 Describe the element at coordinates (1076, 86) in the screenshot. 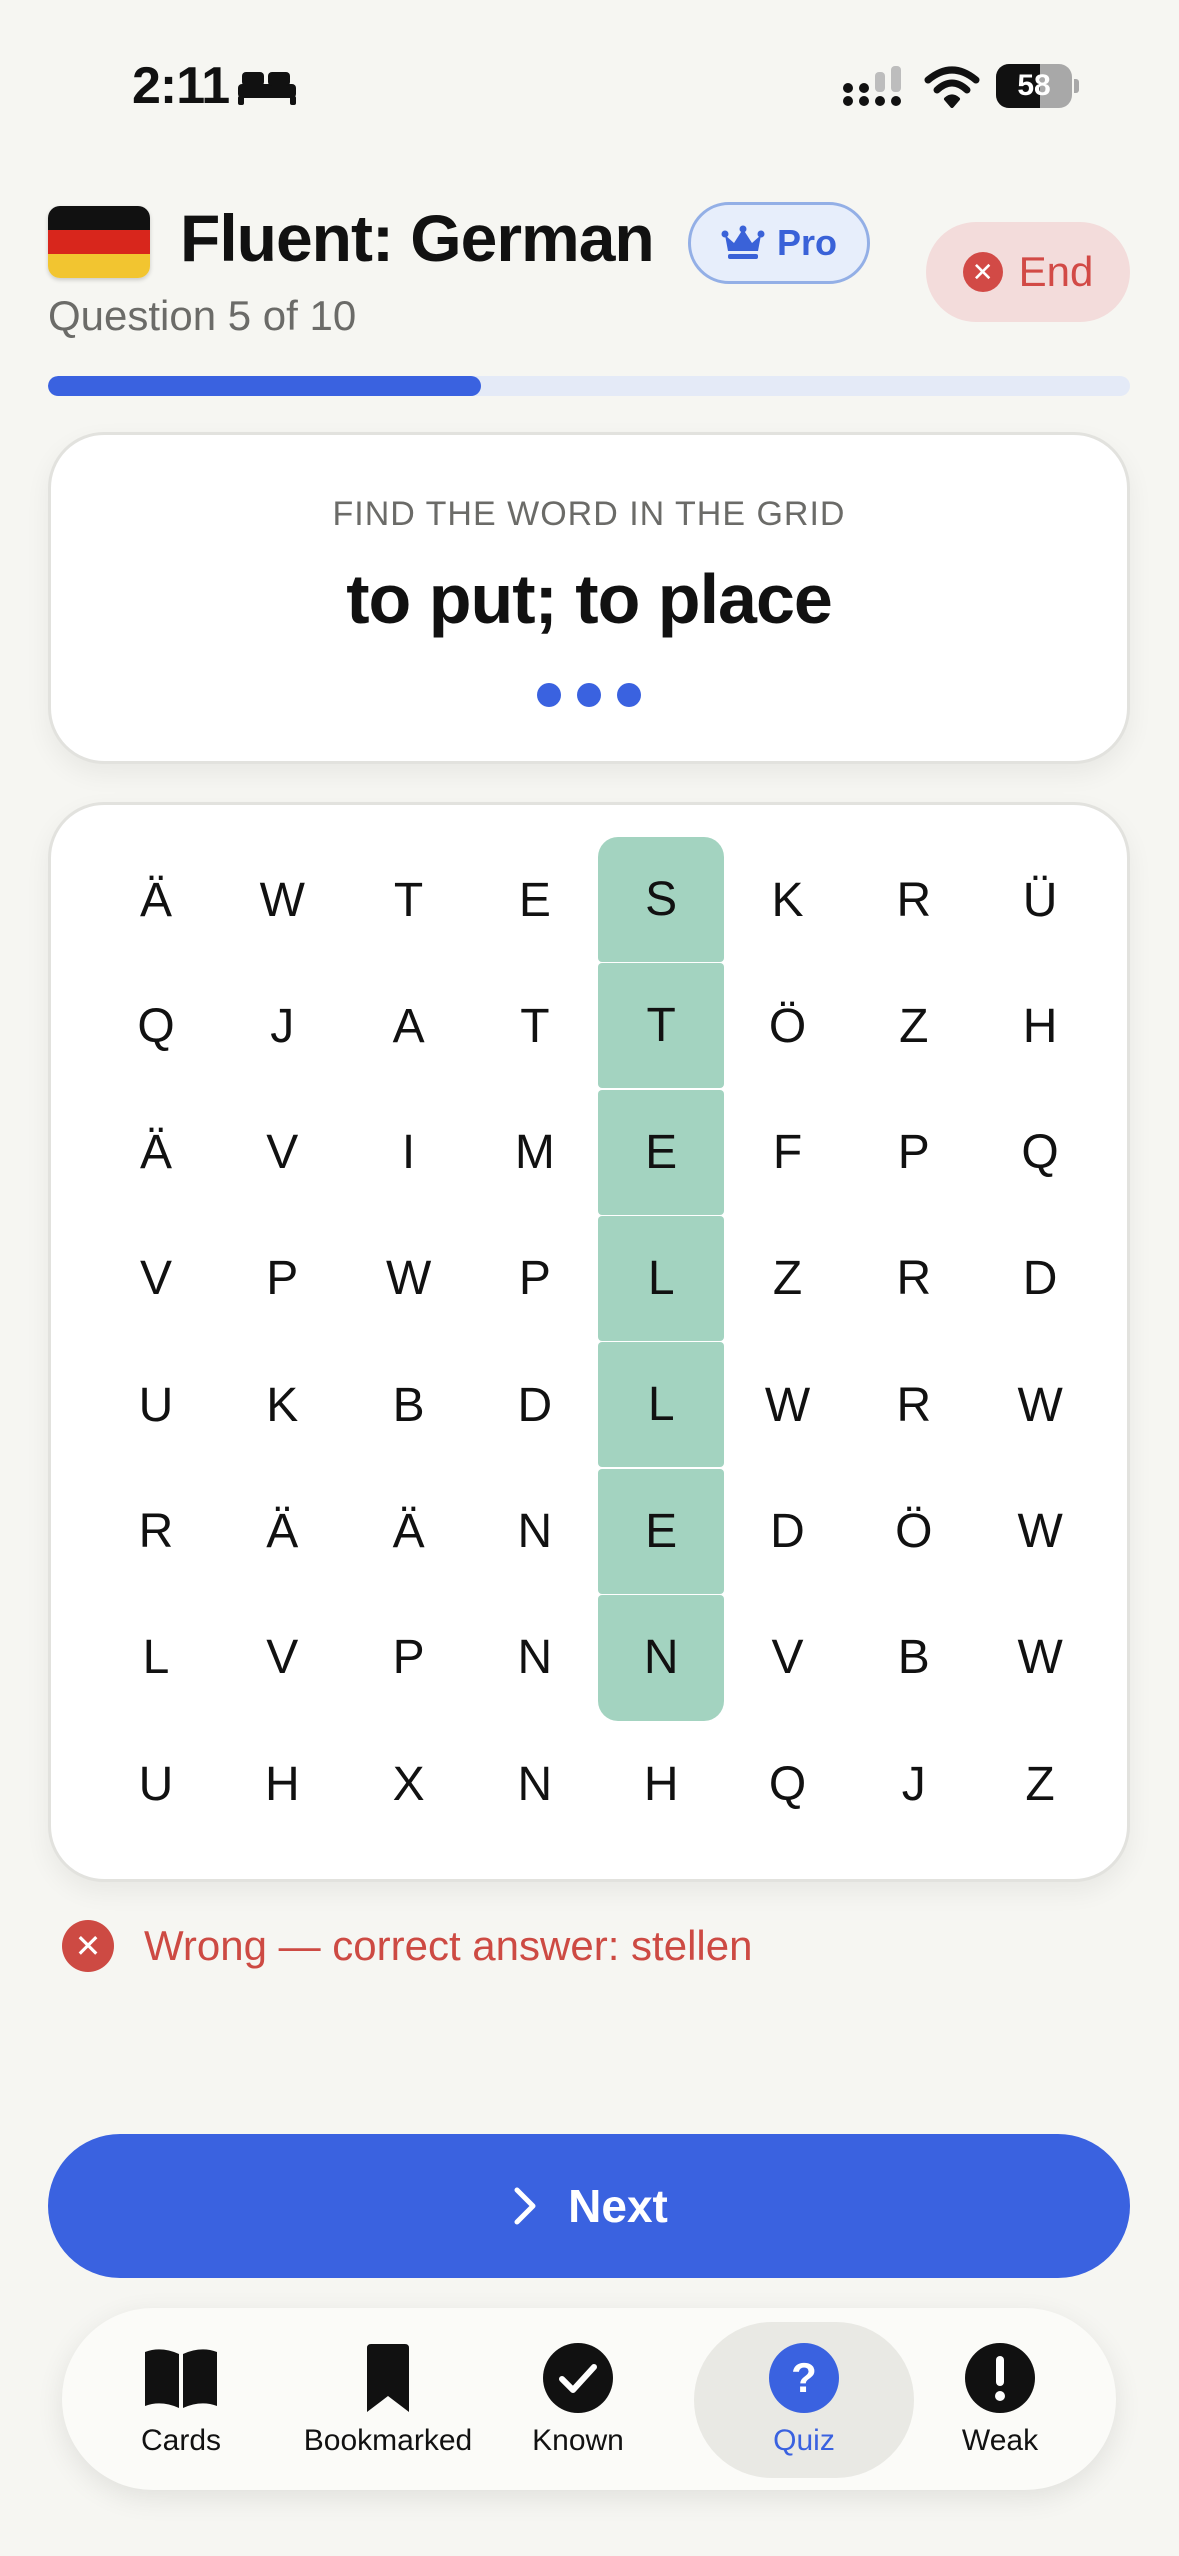

I see `battery-cap` at that location.